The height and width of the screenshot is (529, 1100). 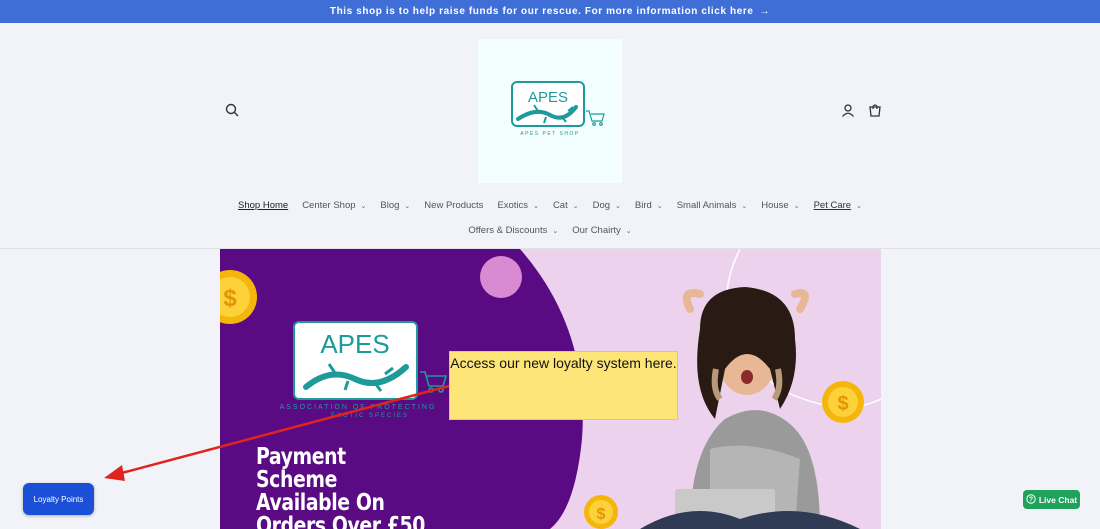 I want to click on nav-label: Our Chairty, so click(x=596, y=230).